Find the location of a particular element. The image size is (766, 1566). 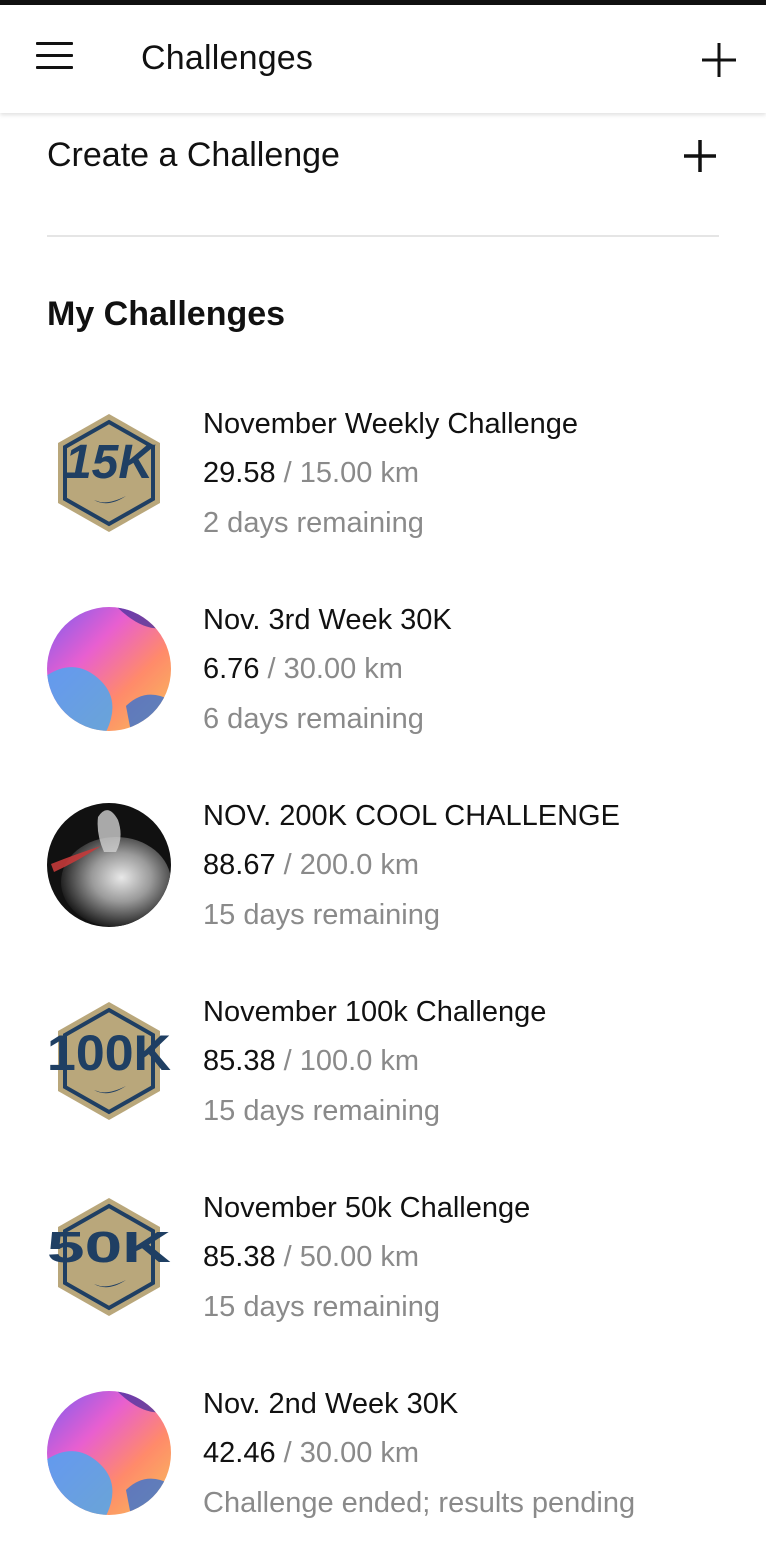

smoke-circle-badge-icon is located at coordinates (109, 865).